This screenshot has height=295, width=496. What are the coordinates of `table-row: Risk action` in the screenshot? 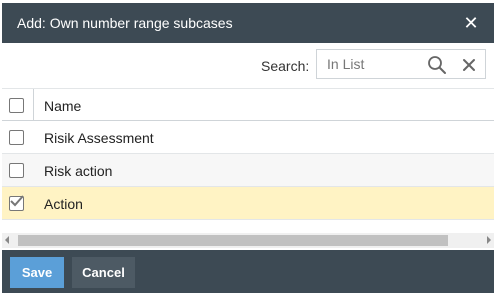 It's located at (248, 170).